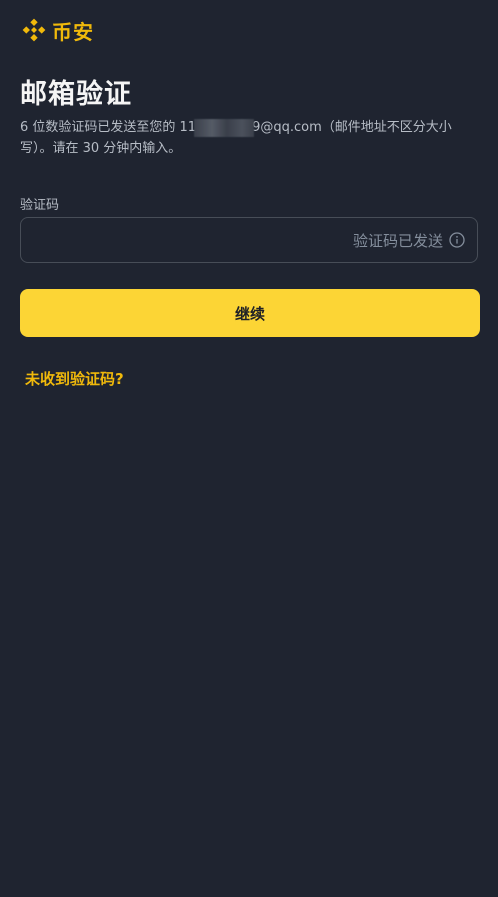 The width and height of the screenshot is (498, 897). What do you see at coordinates (250, 313) in the screenshot?
I see `continue-button: 继续` at bounding box center [250, 313].